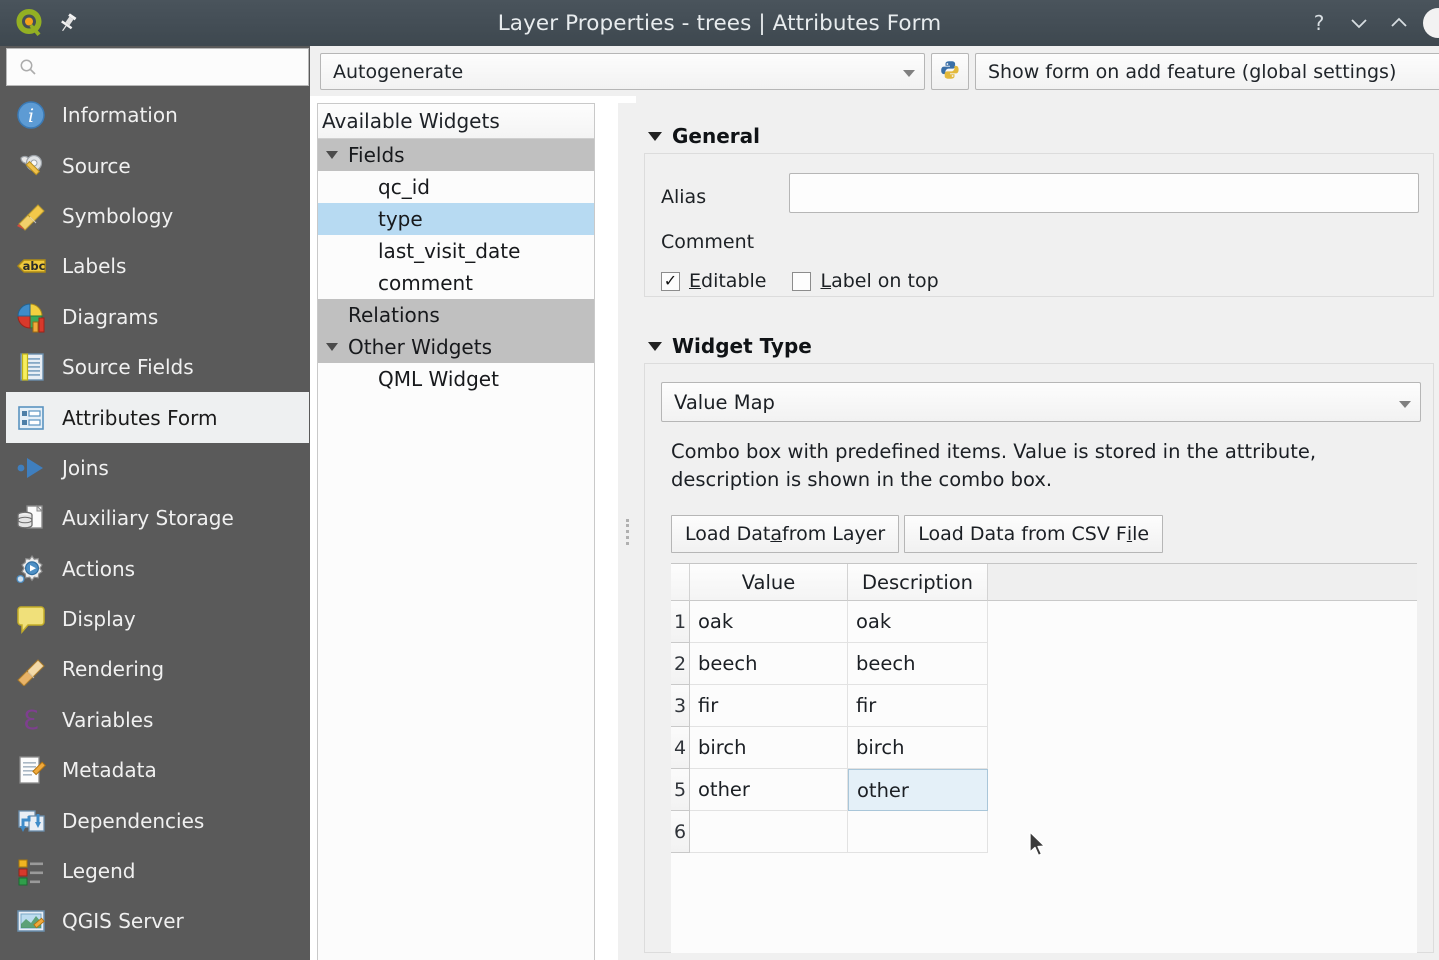 This screenshot has height=960, width=1439. I want to click on tree-item-label: type, so click(400, 219).